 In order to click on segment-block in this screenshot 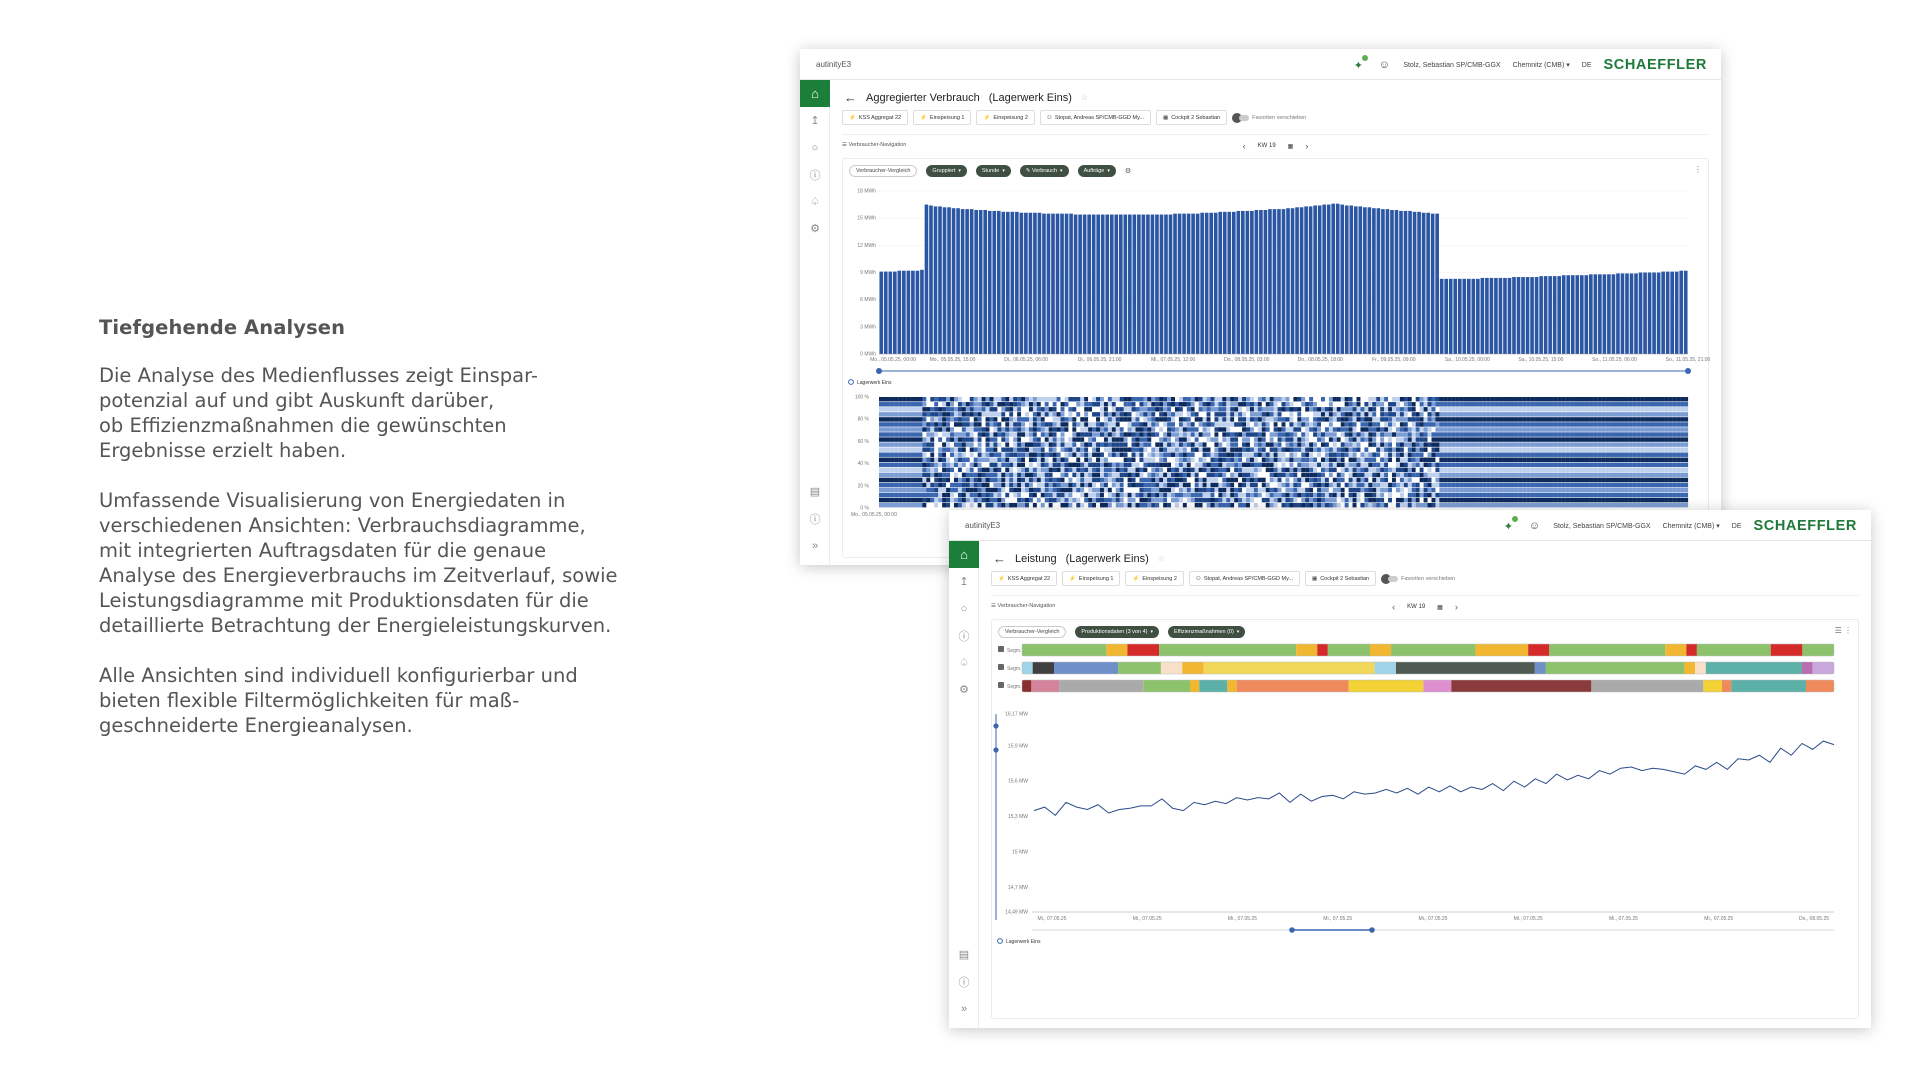, I will do `click(1823, 668)`.